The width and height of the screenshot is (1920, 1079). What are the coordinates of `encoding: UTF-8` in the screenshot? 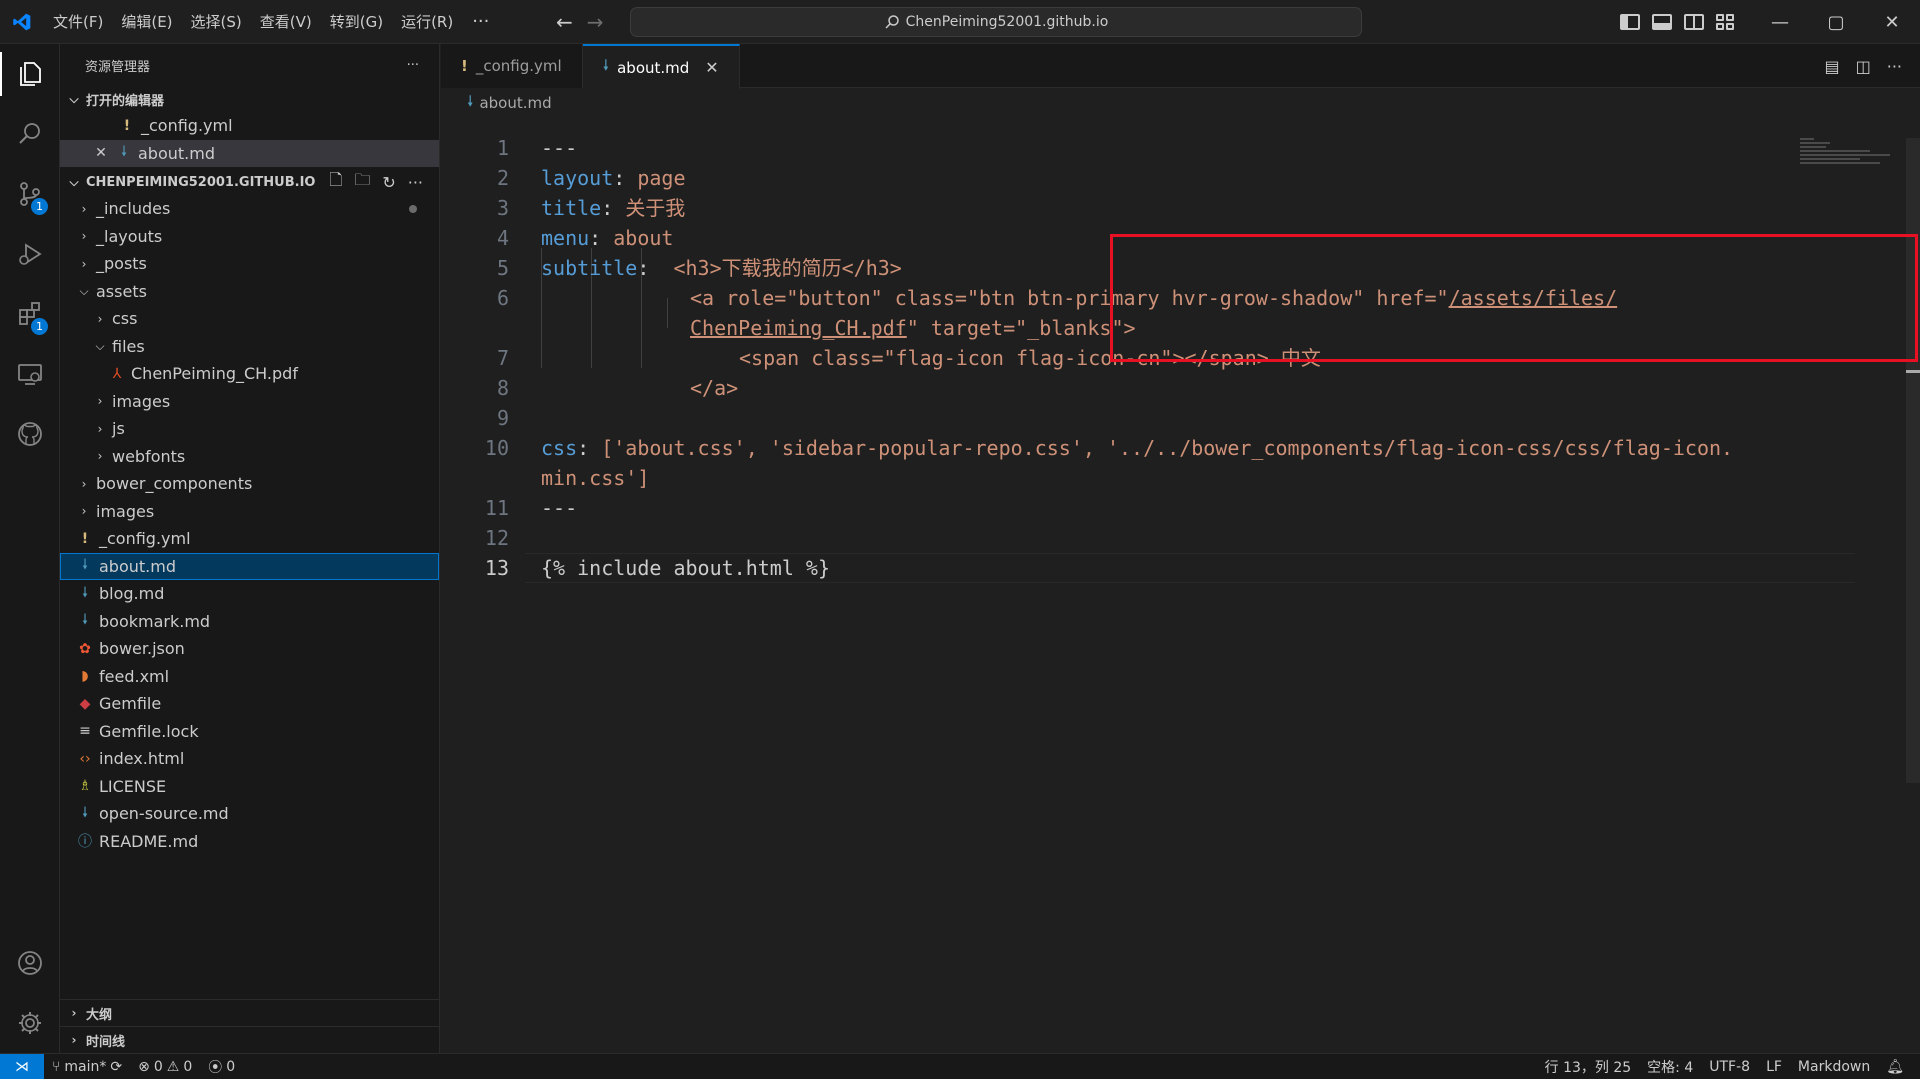 It's located at (1729, 1067).